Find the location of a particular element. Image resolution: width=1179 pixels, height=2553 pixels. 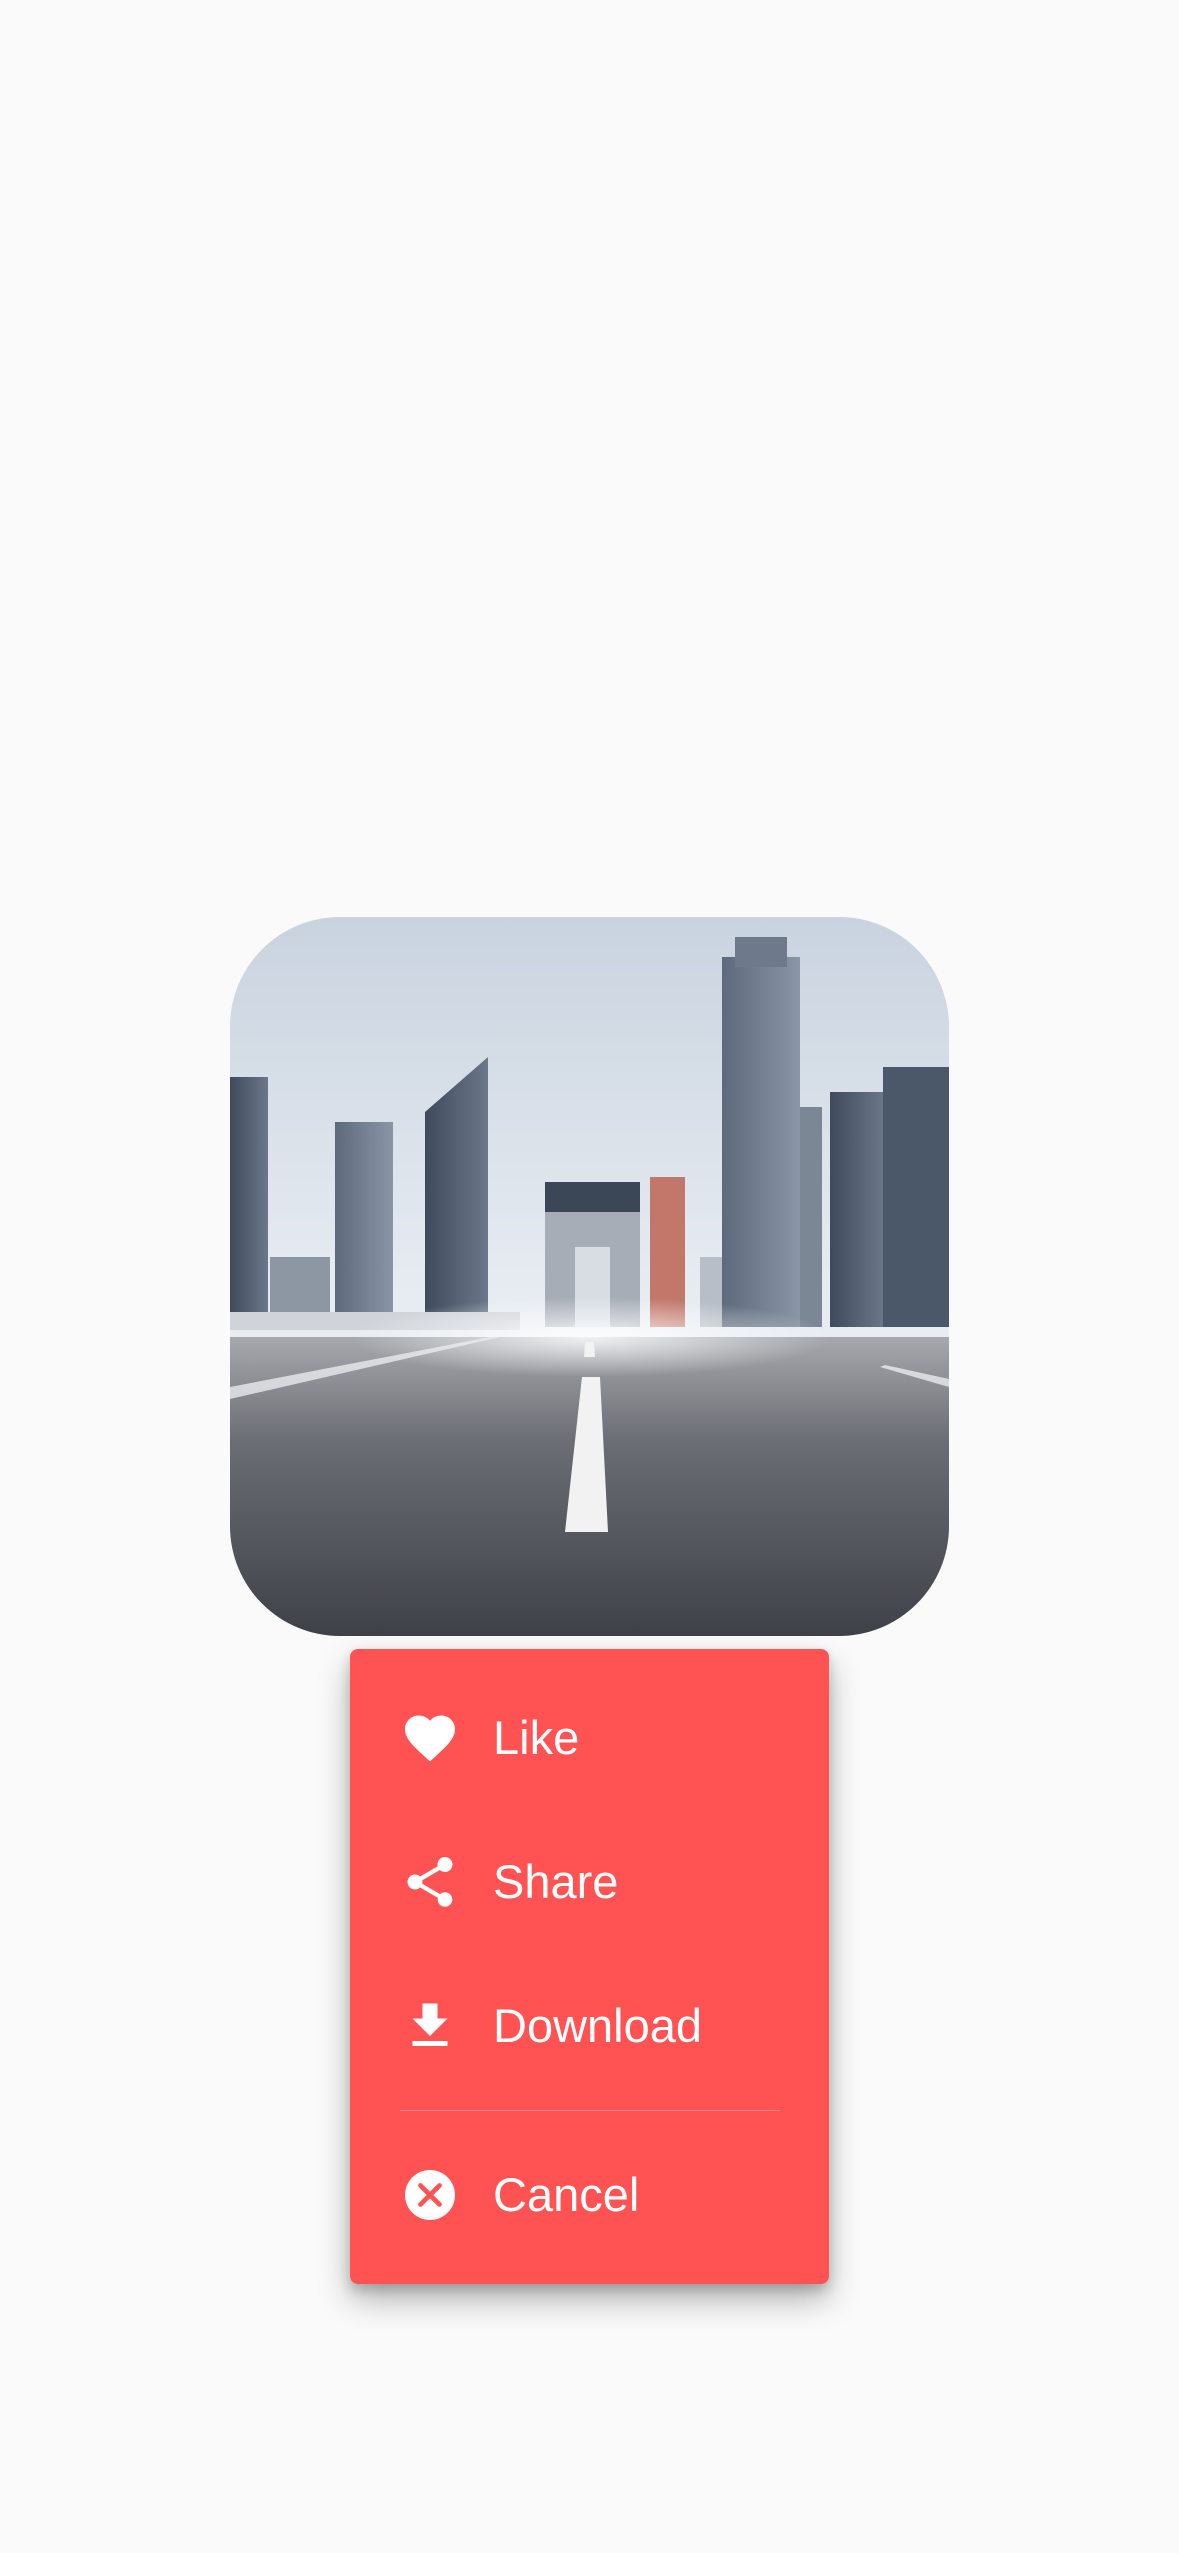

share-icon is located at coordinates (430, 1882).